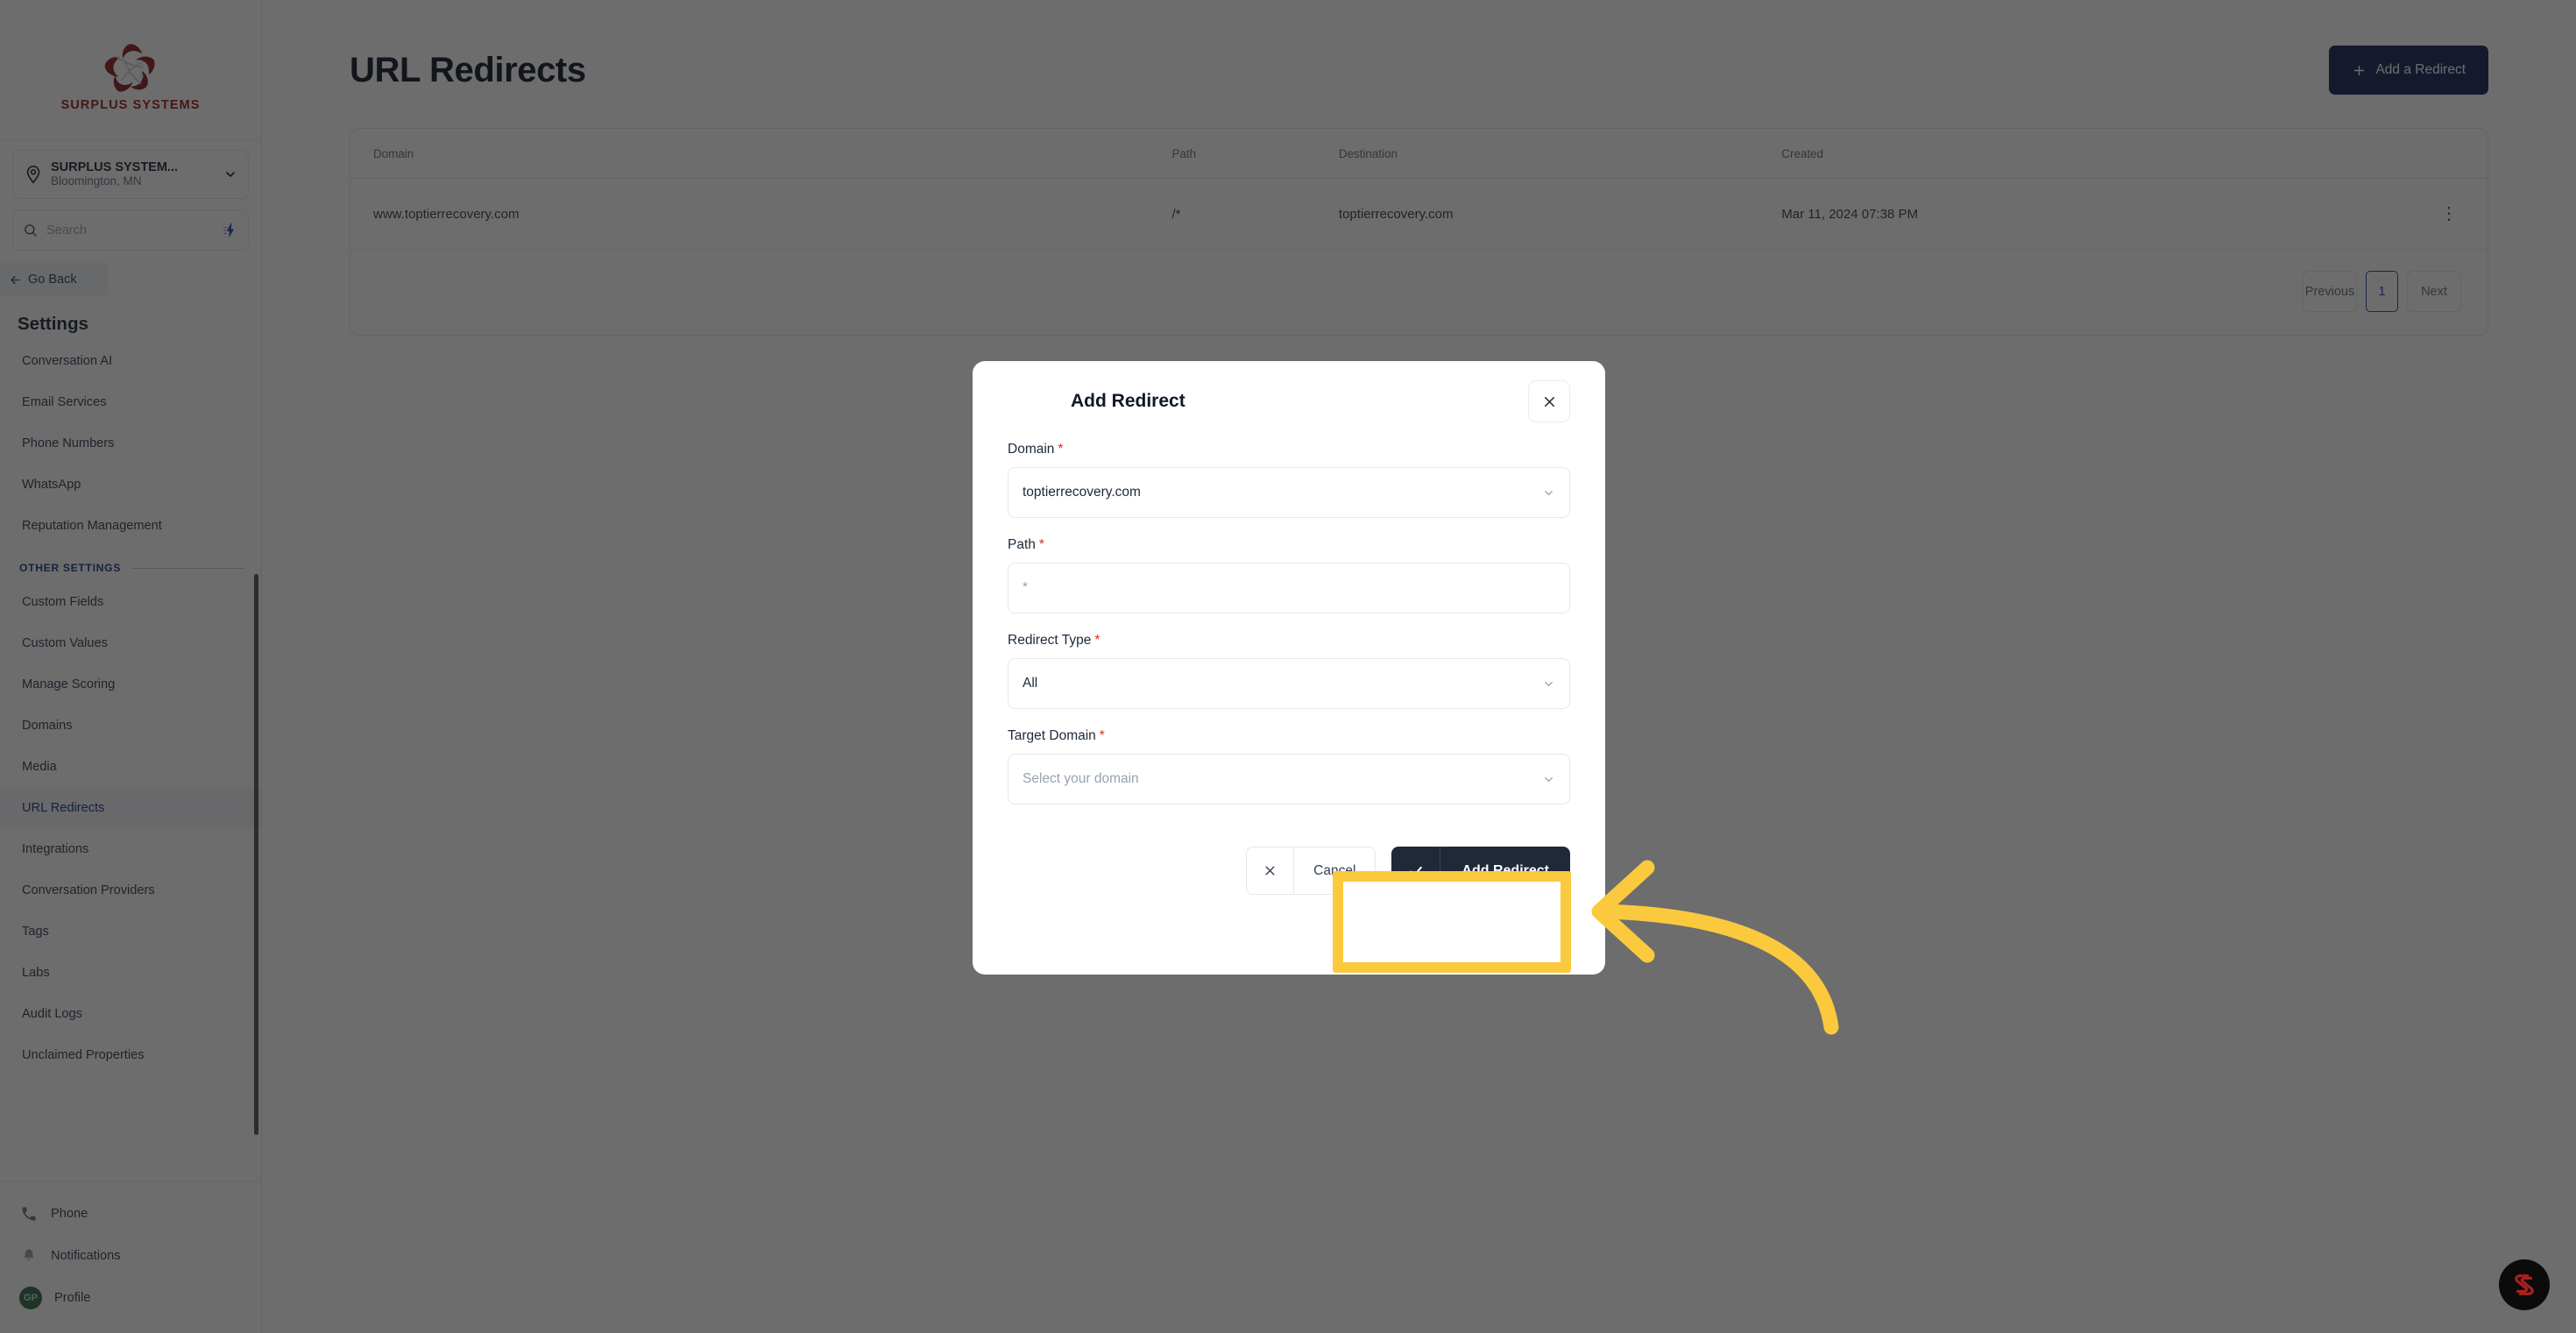 The width and height of the screenshot is (2576, 1333). I want to click on field-redirect-type: Redirect Type * All, so click(1289, 671).